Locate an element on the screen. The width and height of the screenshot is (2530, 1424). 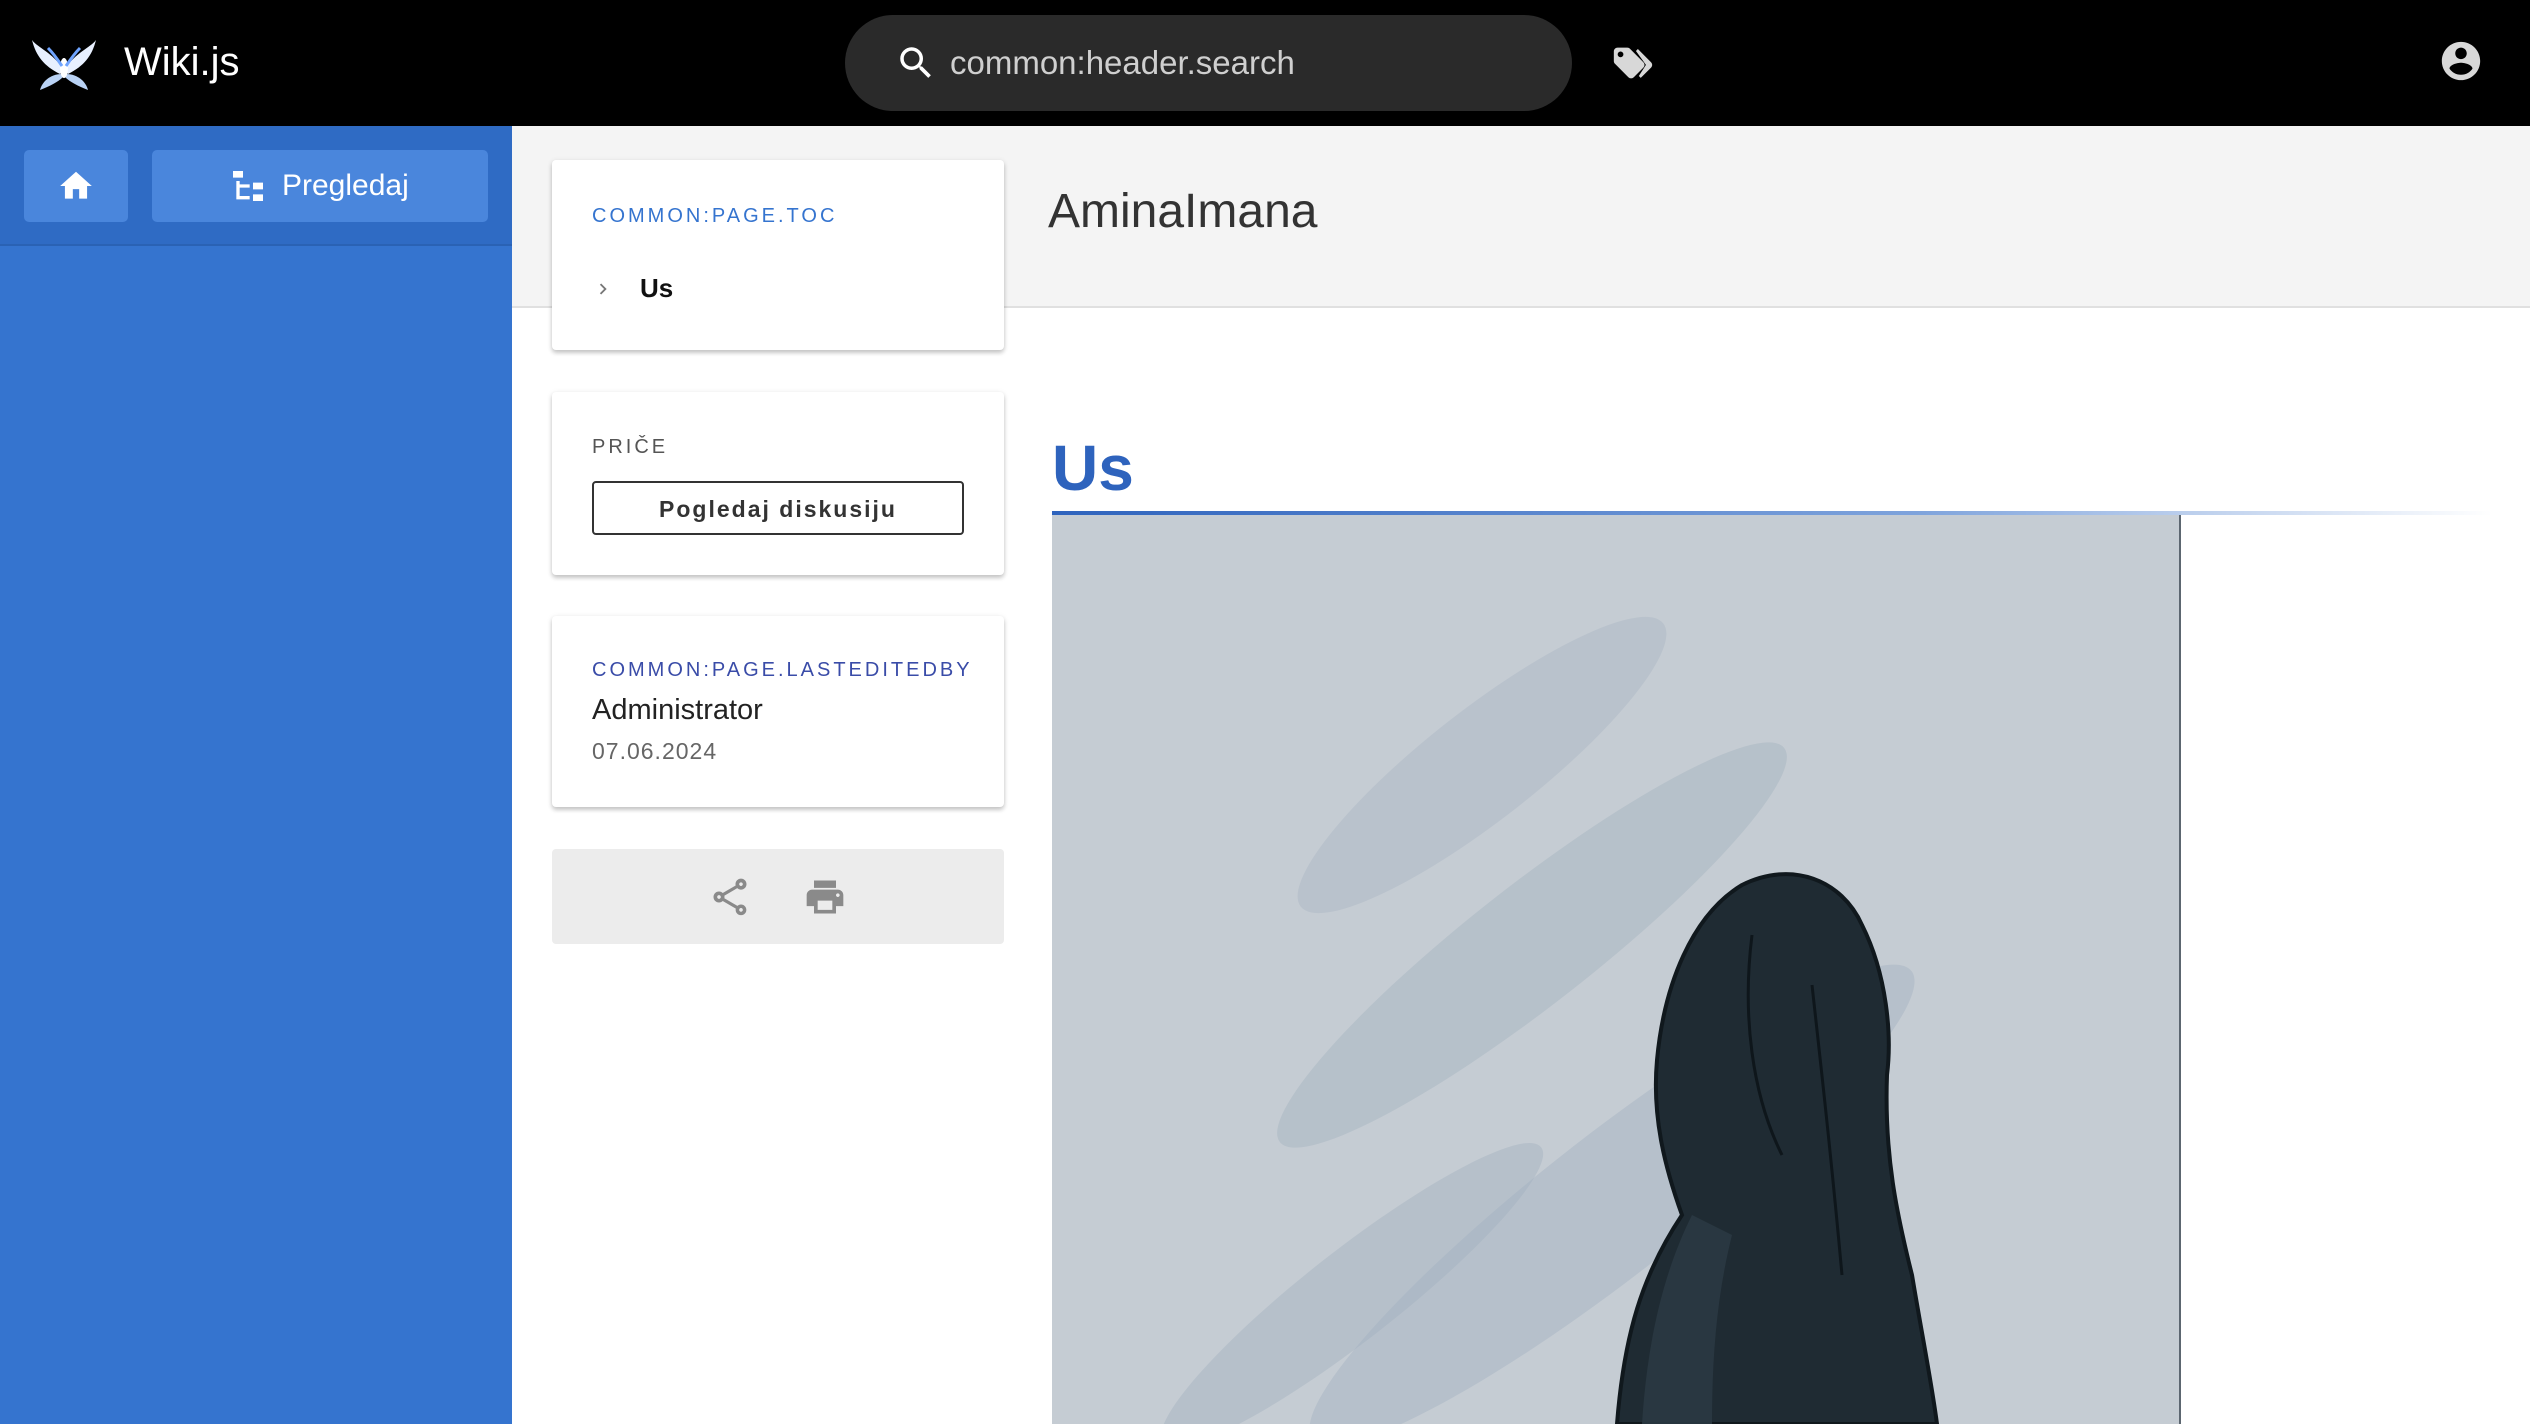
view-discussion-label: Pogledaj diskusiju is located at coordinates (778, 509).